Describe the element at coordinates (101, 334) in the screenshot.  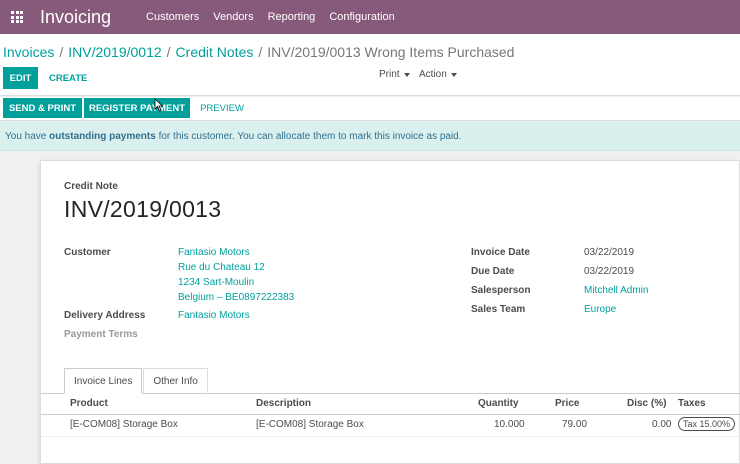
I see `payment-terms-label: Payment Terms` at that location.